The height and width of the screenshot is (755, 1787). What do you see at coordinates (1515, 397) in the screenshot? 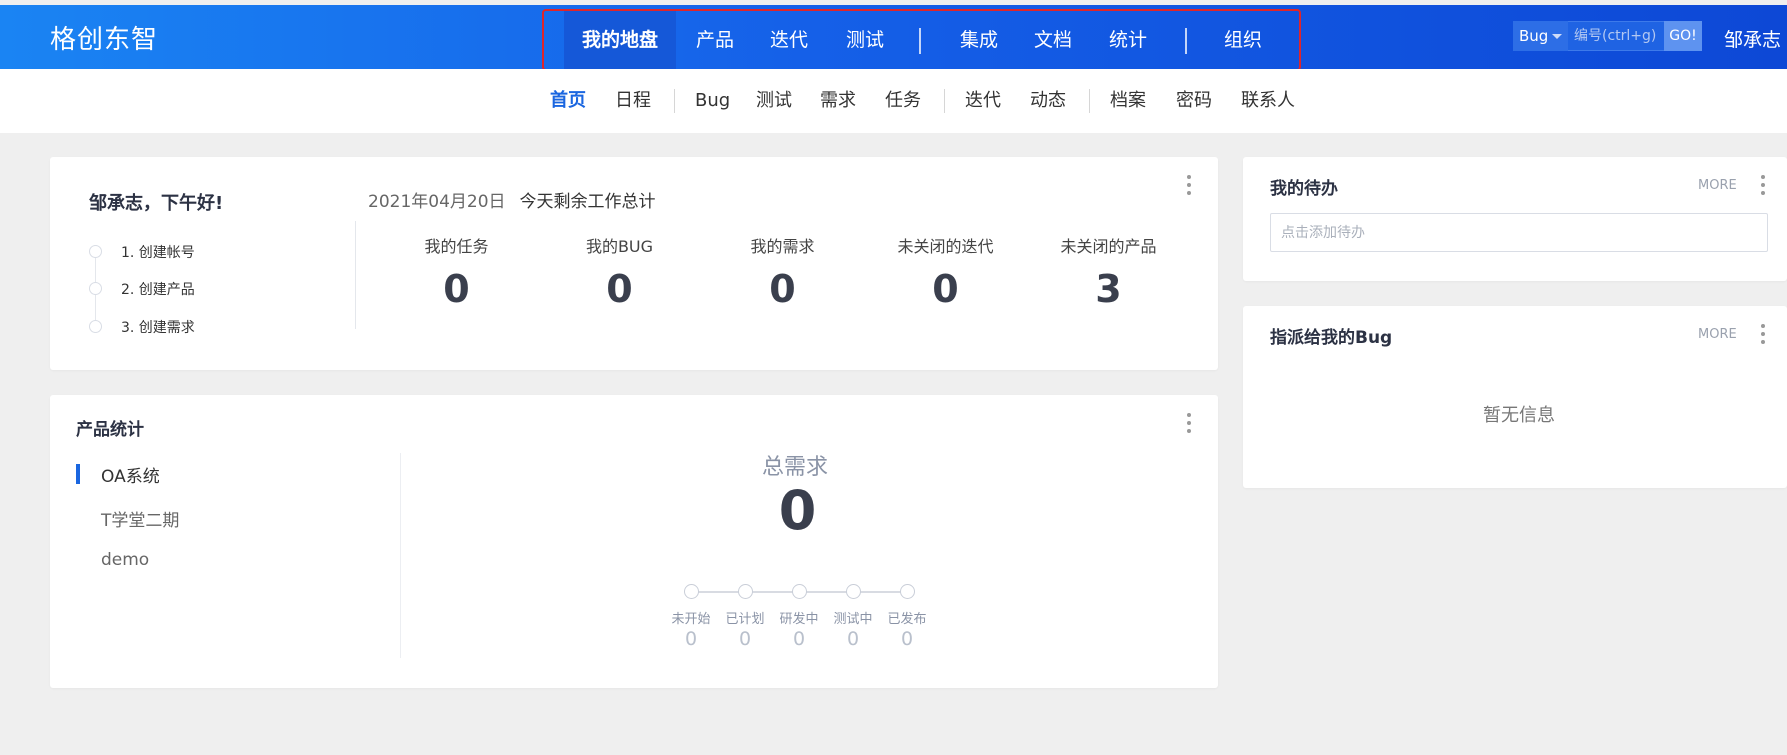
I see `assigned-bugs-card: 指派给我的Bug MORE 暂无信息` at bounding box center [1515, 397].